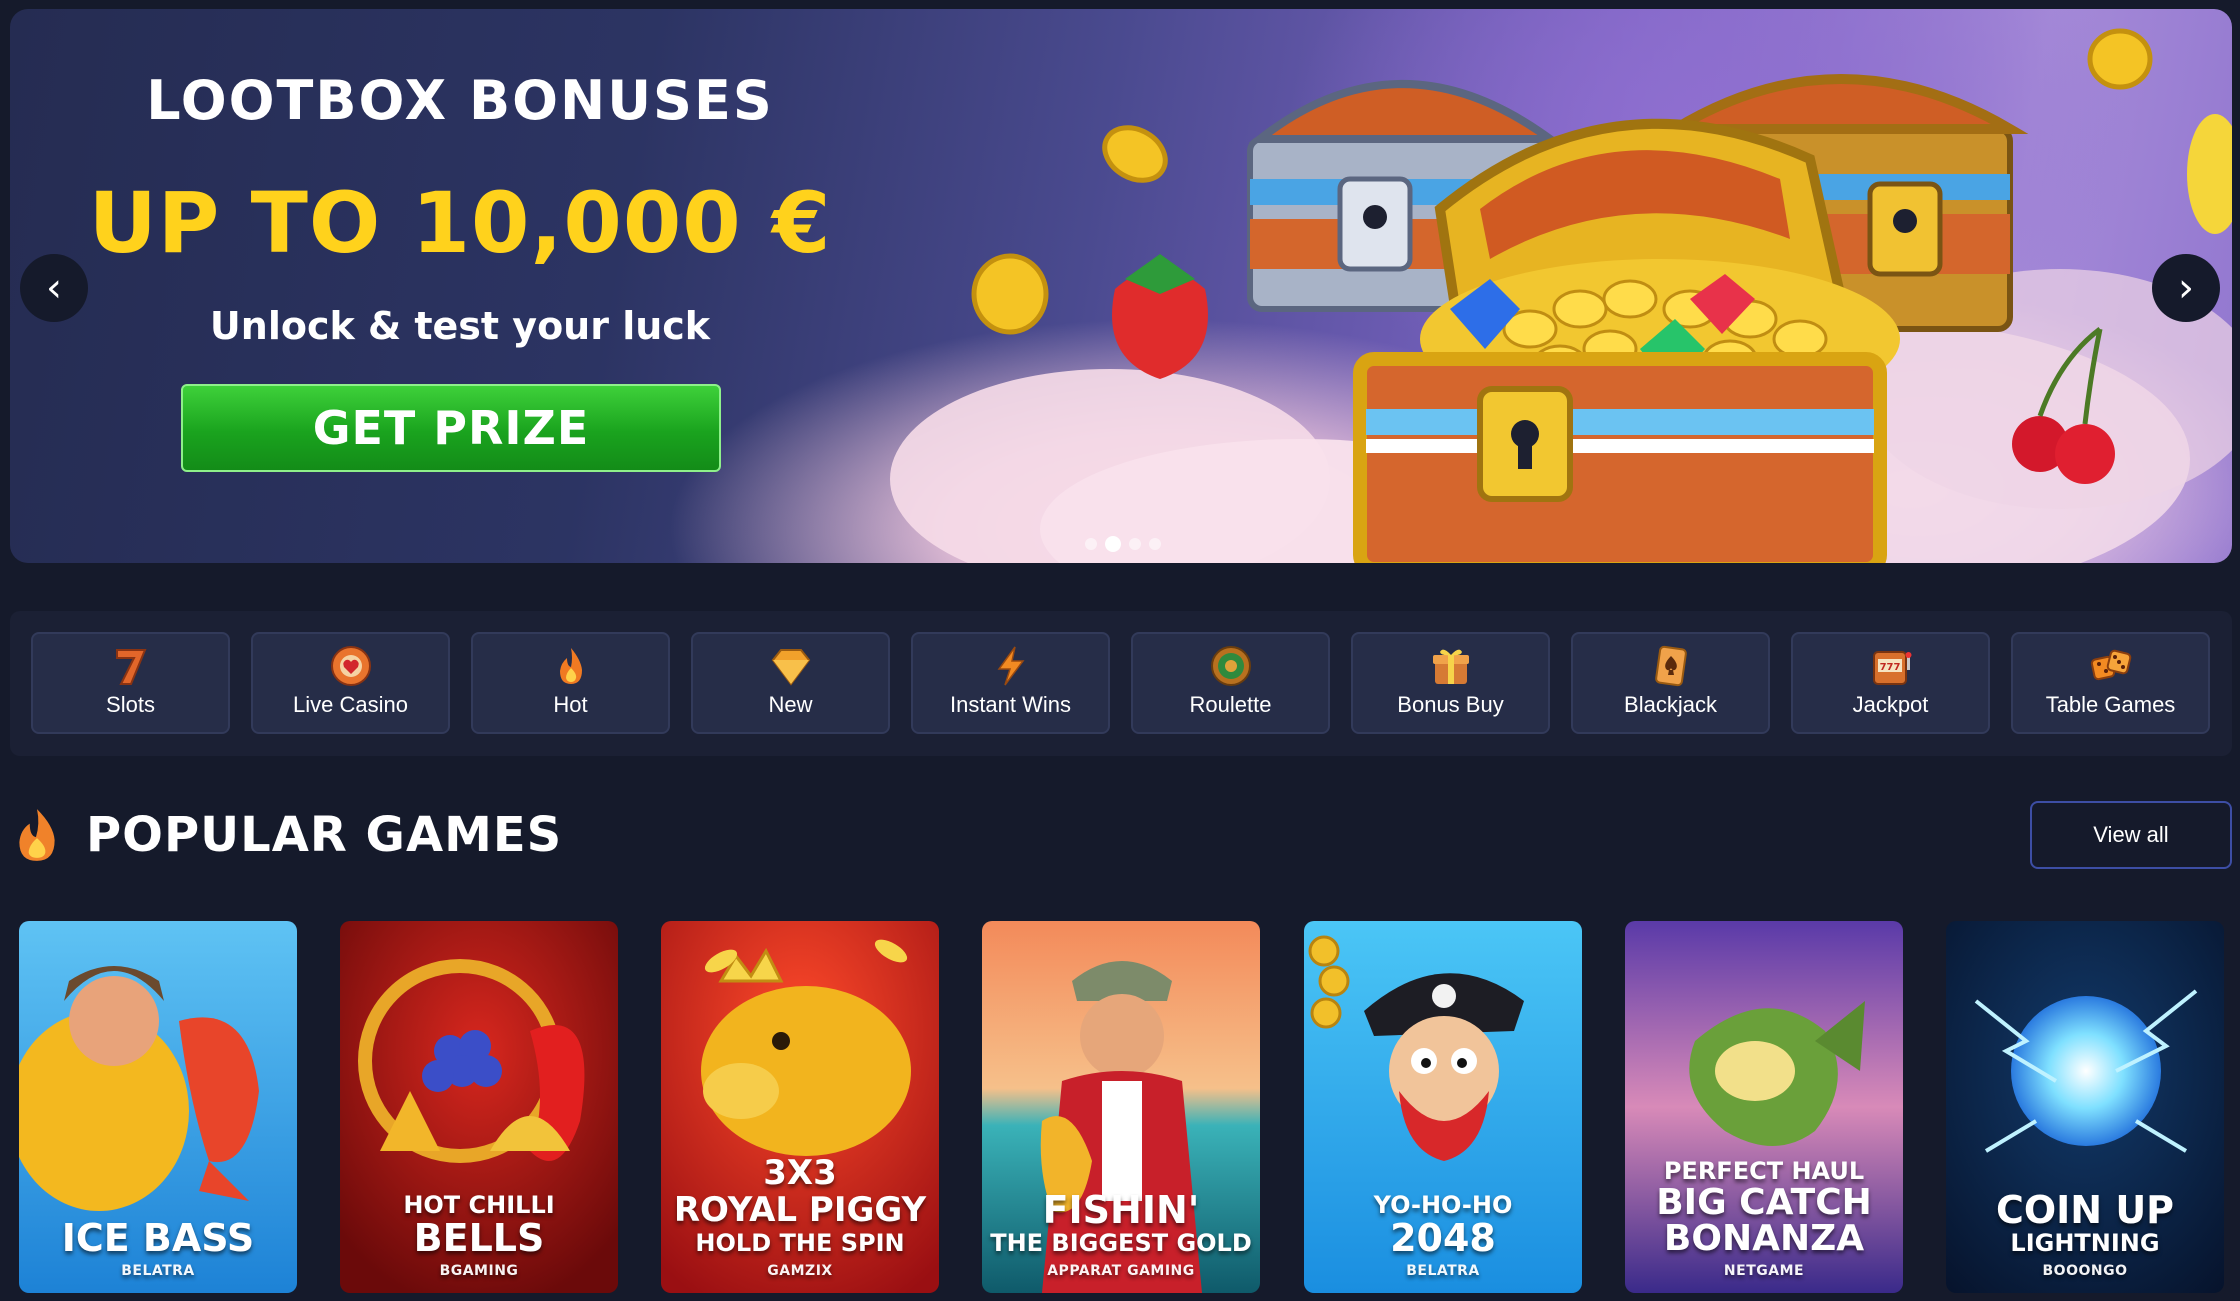 The image size is (2240, 1301). What do you see at coordinates (2110, 683) in the screenshot?
I see `category-table-games: Table Games` at bounding box center [2110, 683].